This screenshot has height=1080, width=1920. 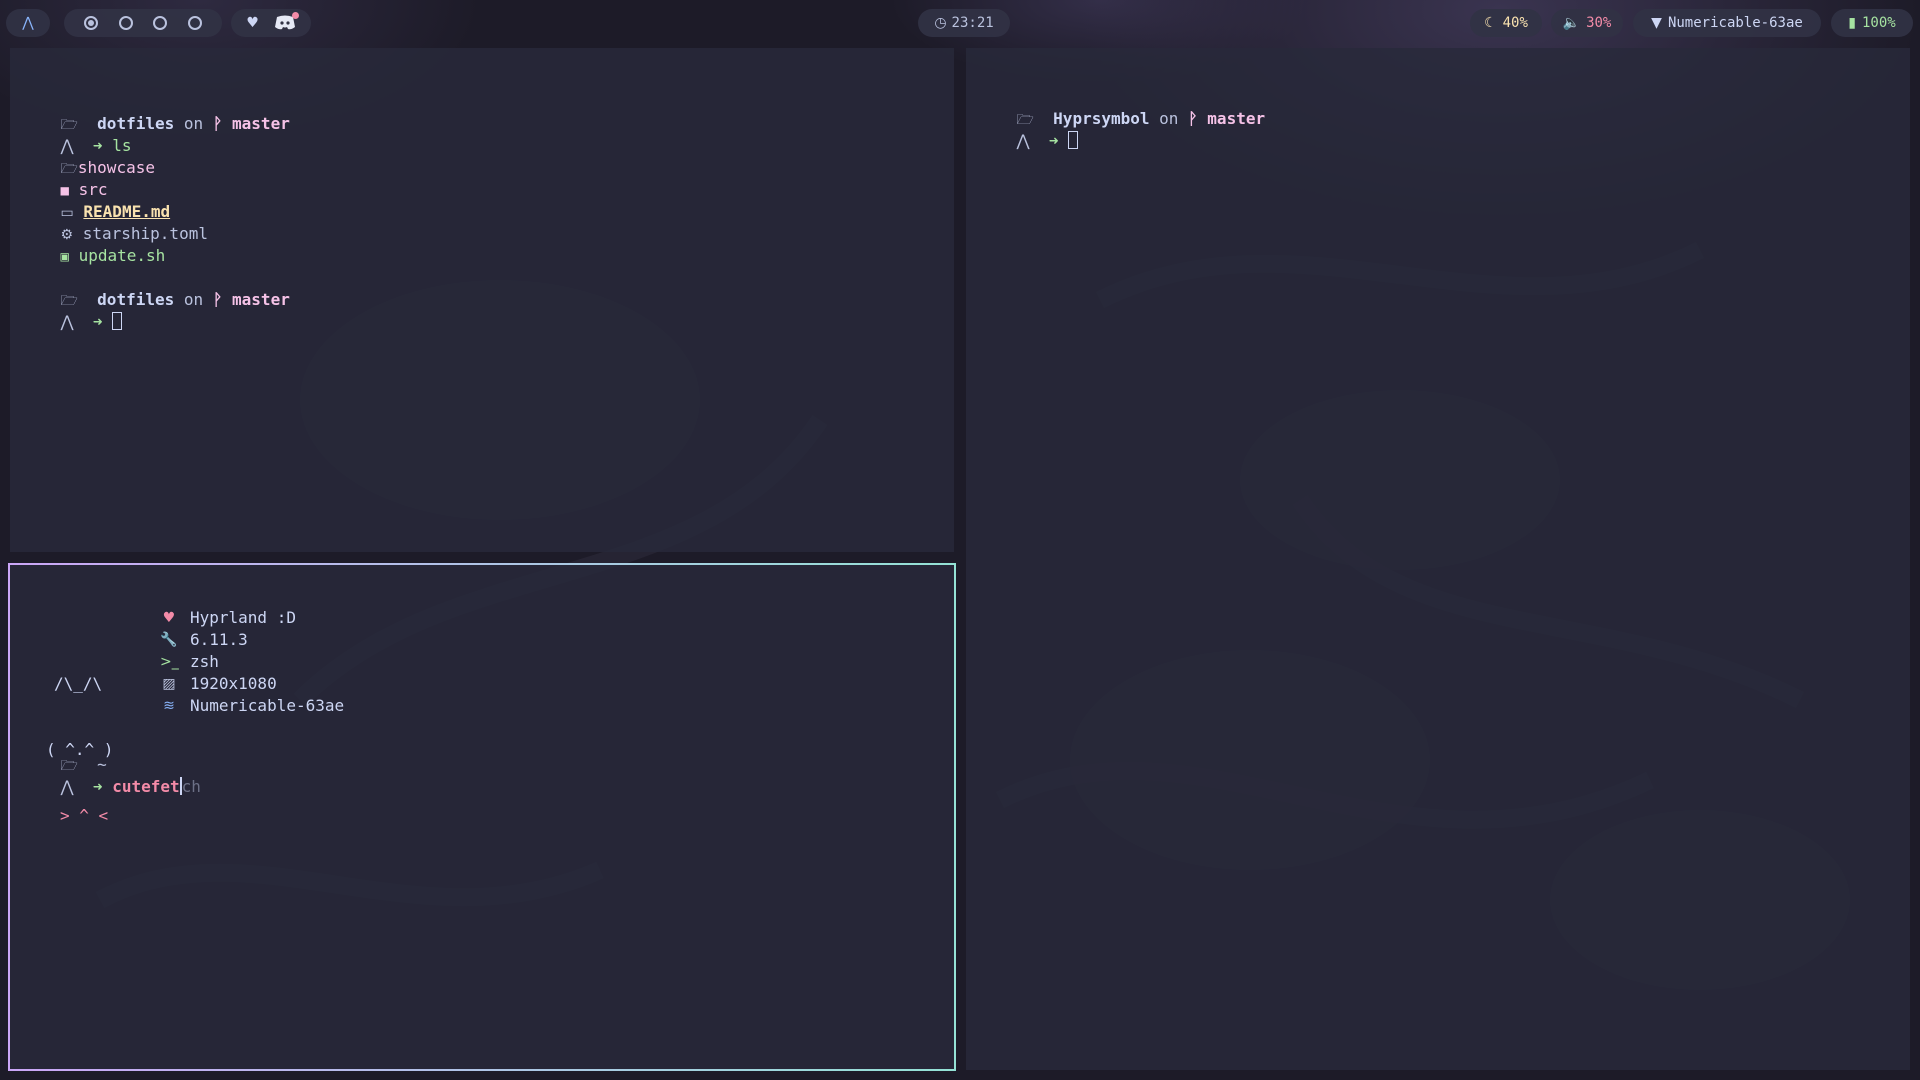 I want to click on vpn-shield-icon: ♥, so click(x=252, y=23).